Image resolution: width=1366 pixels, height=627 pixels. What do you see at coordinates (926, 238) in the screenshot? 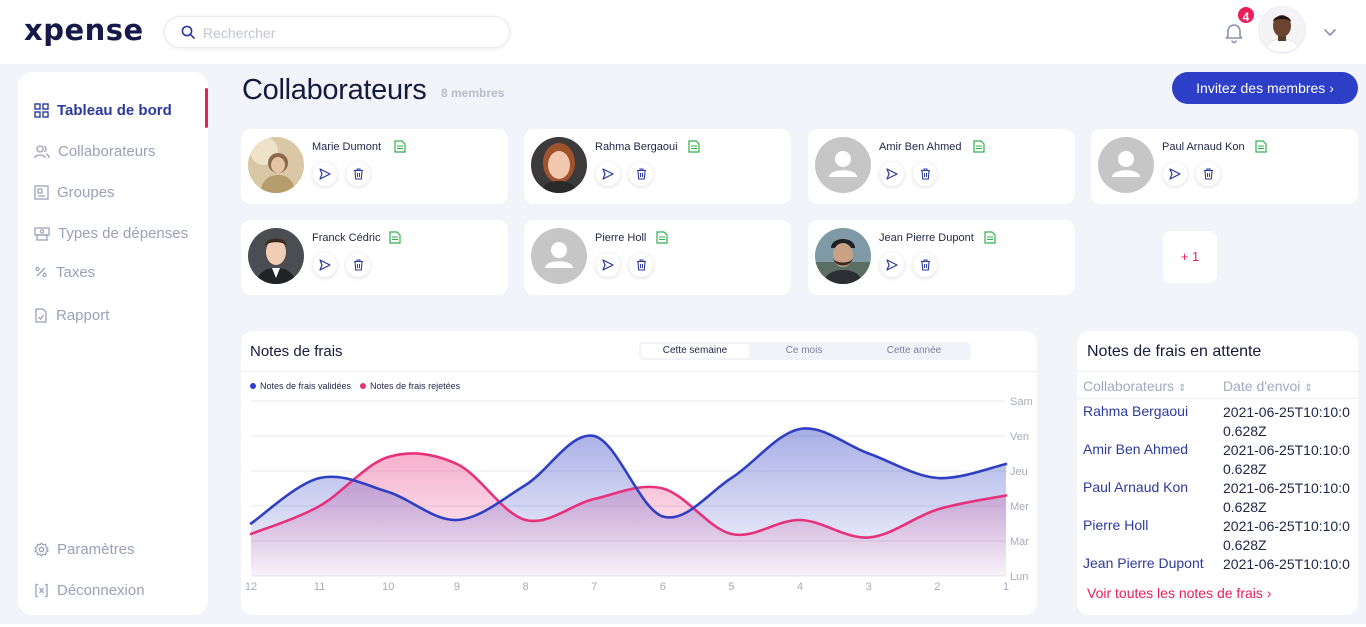
I see `member-name: Jean Pierre Dupont` at bounding box center [926, 238].